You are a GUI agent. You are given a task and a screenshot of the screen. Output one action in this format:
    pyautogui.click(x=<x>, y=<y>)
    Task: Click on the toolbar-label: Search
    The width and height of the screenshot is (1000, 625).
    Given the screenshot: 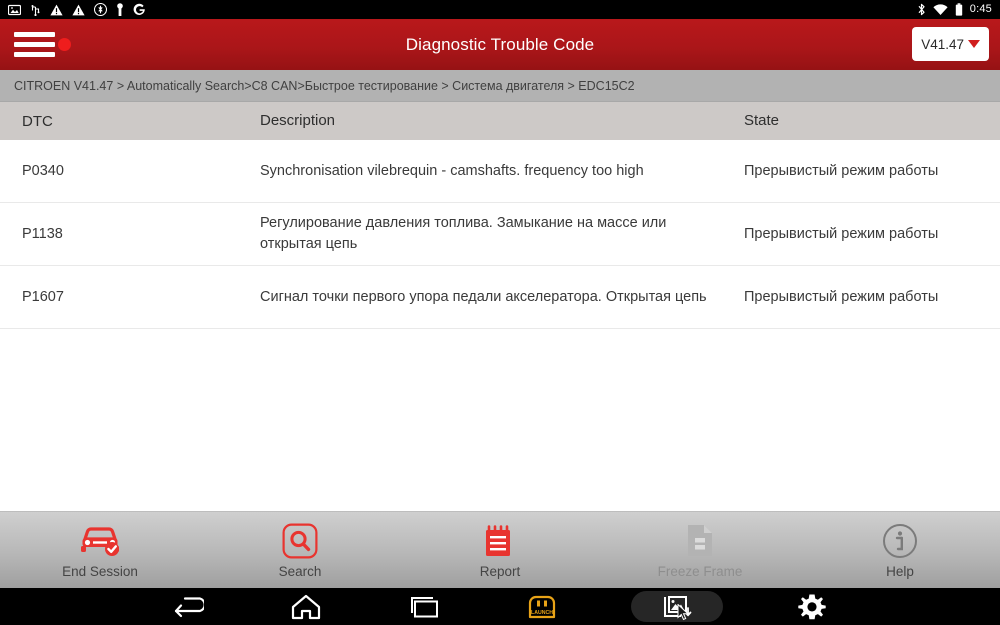 What is the action you would take?
    pyautogui.click(x=300, y=571)
    